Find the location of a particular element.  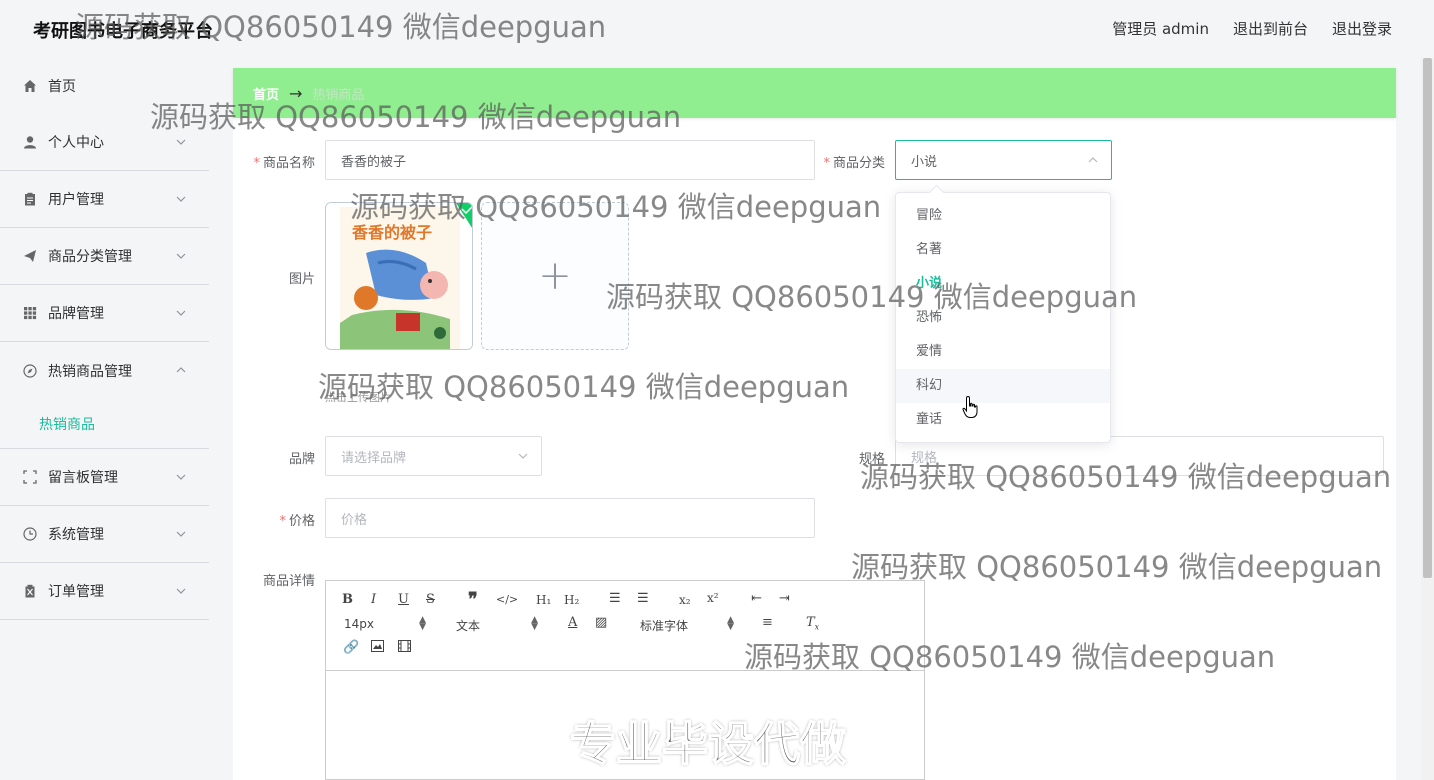

top-links: 管理员 admin 退出到前台 退出登录 is located at coordinates (1252, 28).